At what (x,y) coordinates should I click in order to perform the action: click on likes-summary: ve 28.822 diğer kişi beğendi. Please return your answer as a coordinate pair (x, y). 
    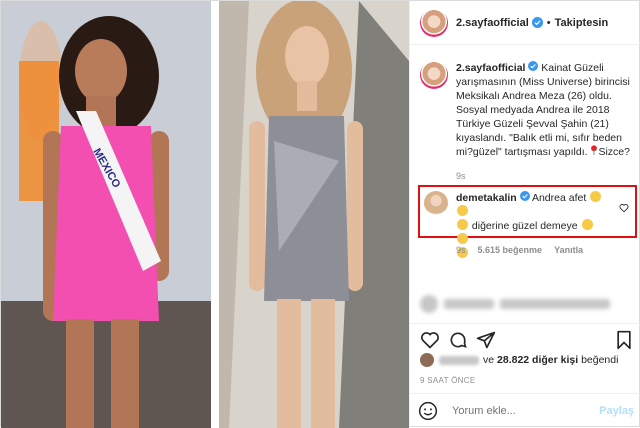
    Looking at the image, I should click on (519, 360).